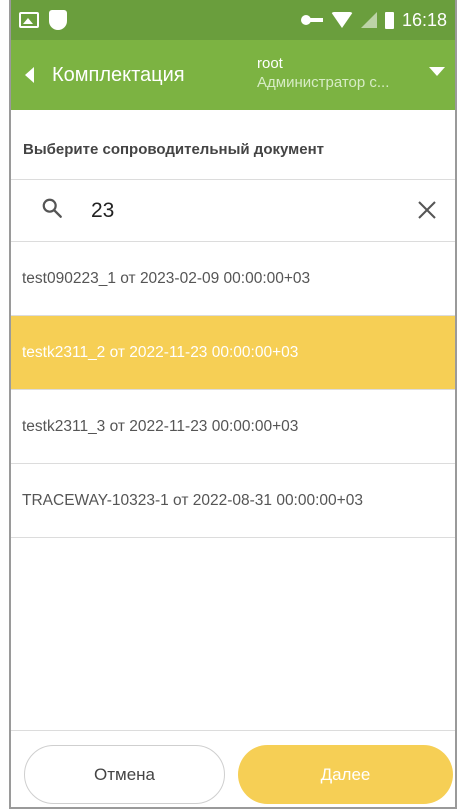  I want to click on search-input, so click(241, 211).